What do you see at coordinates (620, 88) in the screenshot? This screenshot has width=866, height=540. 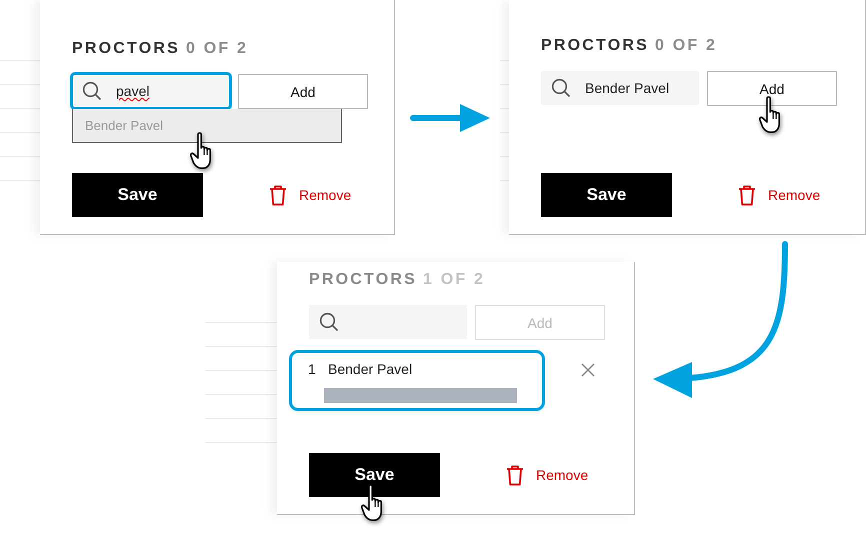 I see `search-field: Bender Pavel` at bounding box center [620, 88].